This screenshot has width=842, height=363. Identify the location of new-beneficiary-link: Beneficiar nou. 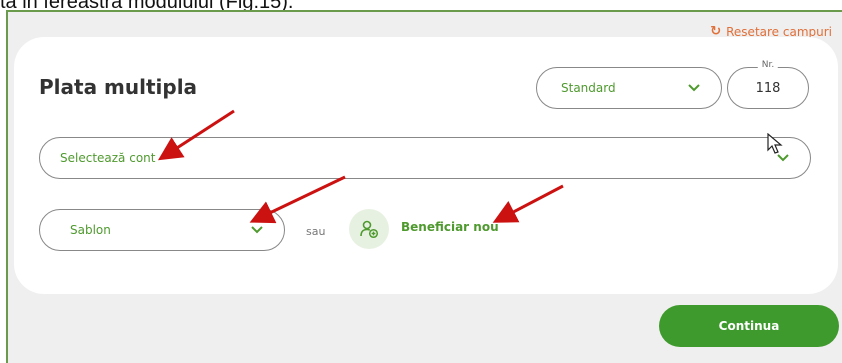
(450, 227).